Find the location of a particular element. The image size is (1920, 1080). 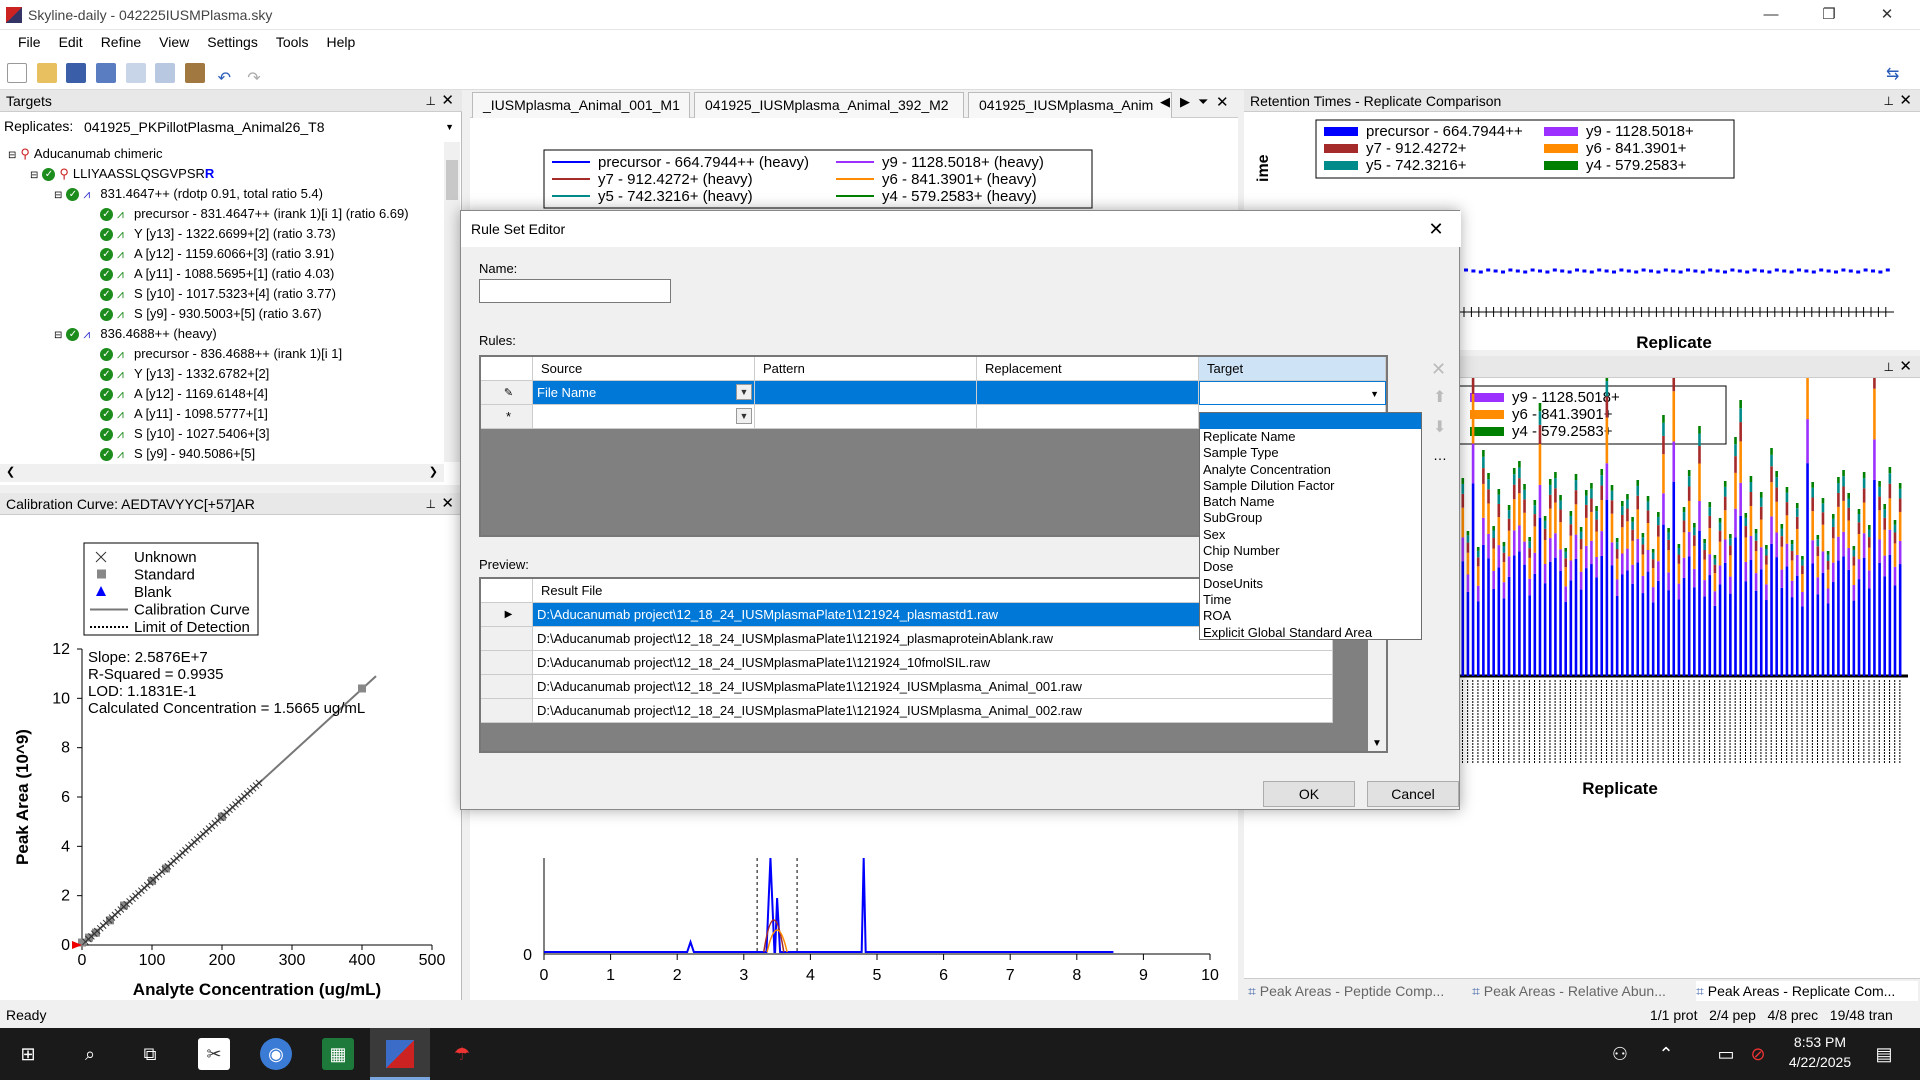

copy-icon is located at coordinates (165, 73).